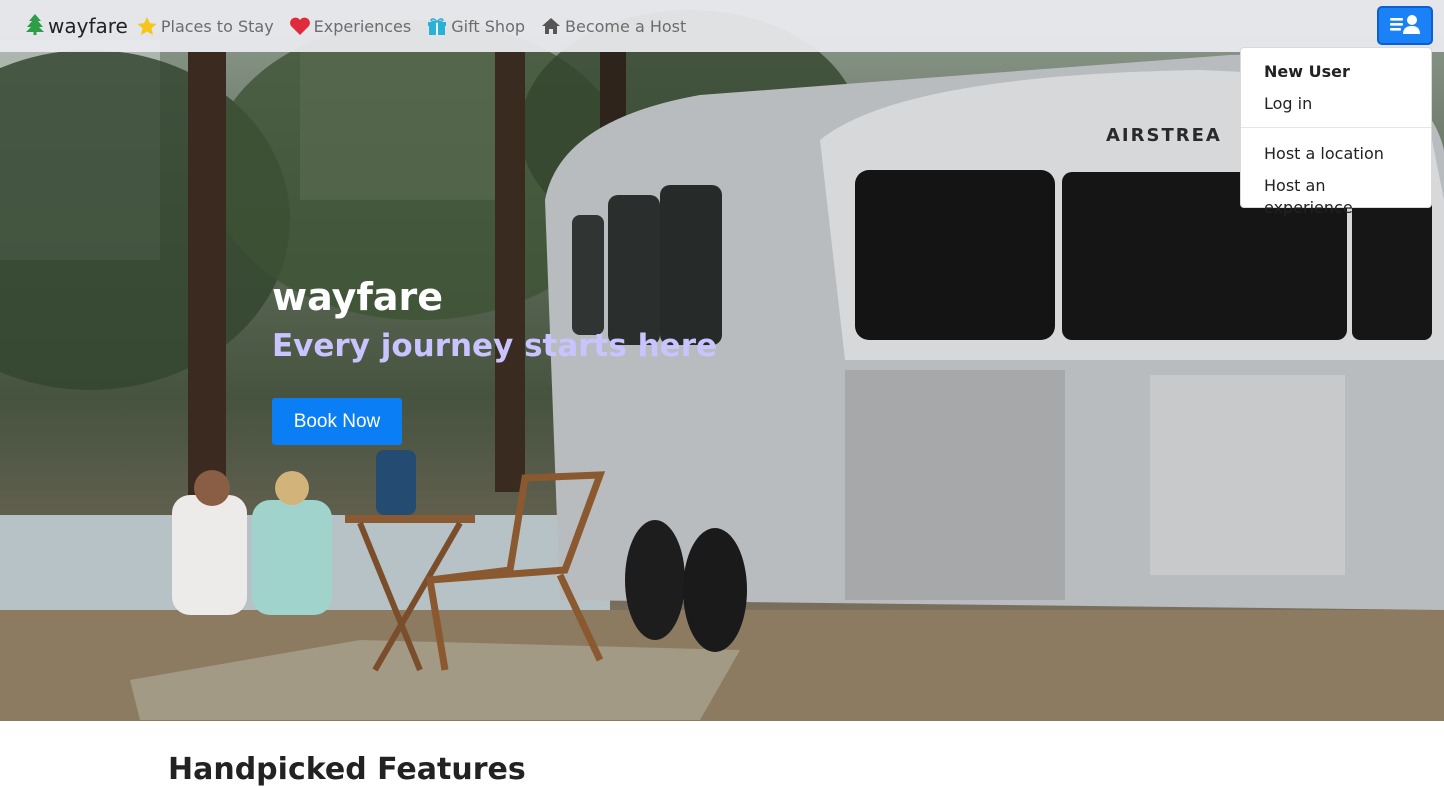 Image resolution: width=1444 pixels, height=787 pixels. I want to click on dropdown-item-host-location: Host a location, so click(1336, 159).